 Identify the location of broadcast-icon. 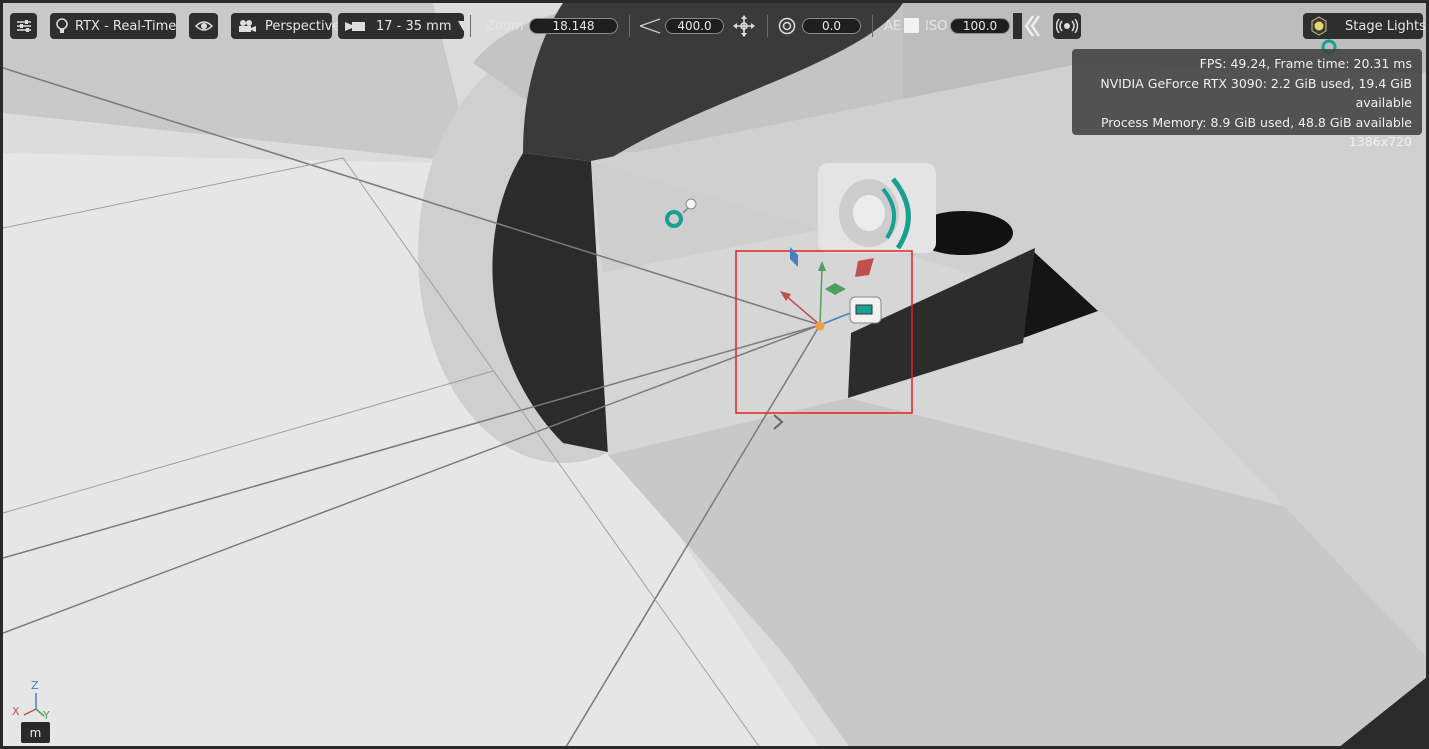
(1067, 26).